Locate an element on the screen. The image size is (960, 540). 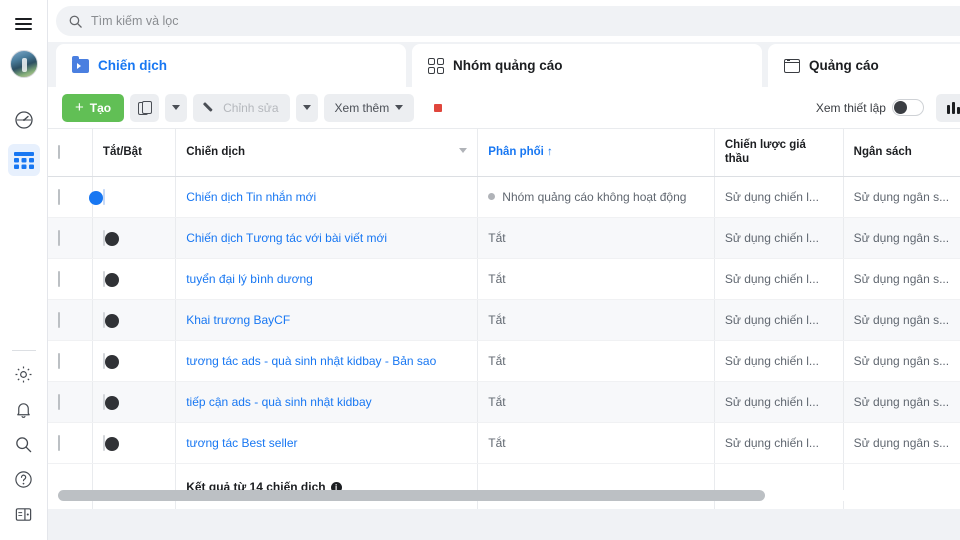
view-setup-toggle is located at coordinates (907, 107).